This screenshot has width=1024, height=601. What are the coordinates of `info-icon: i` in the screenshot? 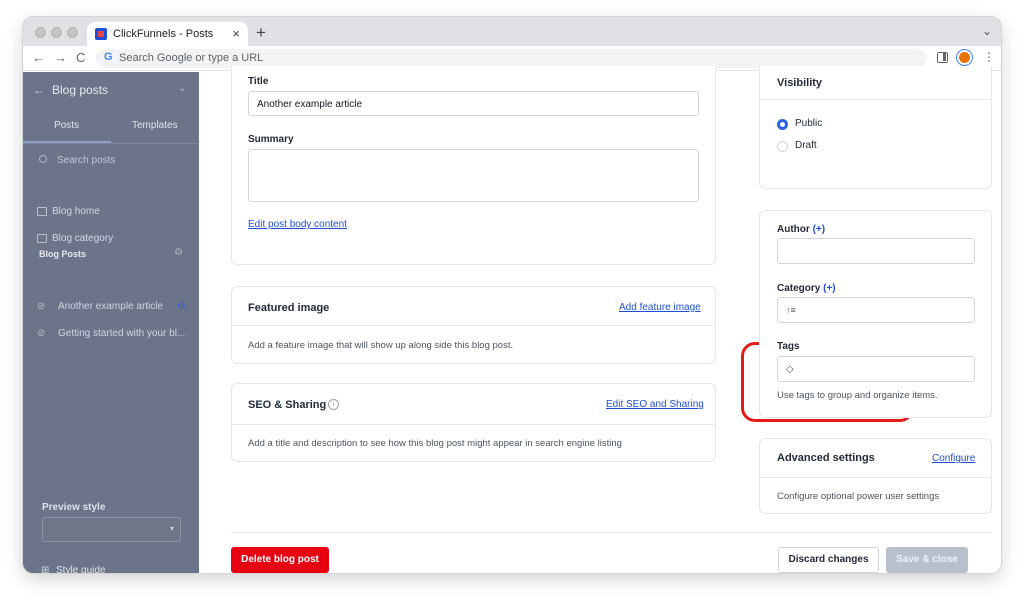 It's located at (333, 404).